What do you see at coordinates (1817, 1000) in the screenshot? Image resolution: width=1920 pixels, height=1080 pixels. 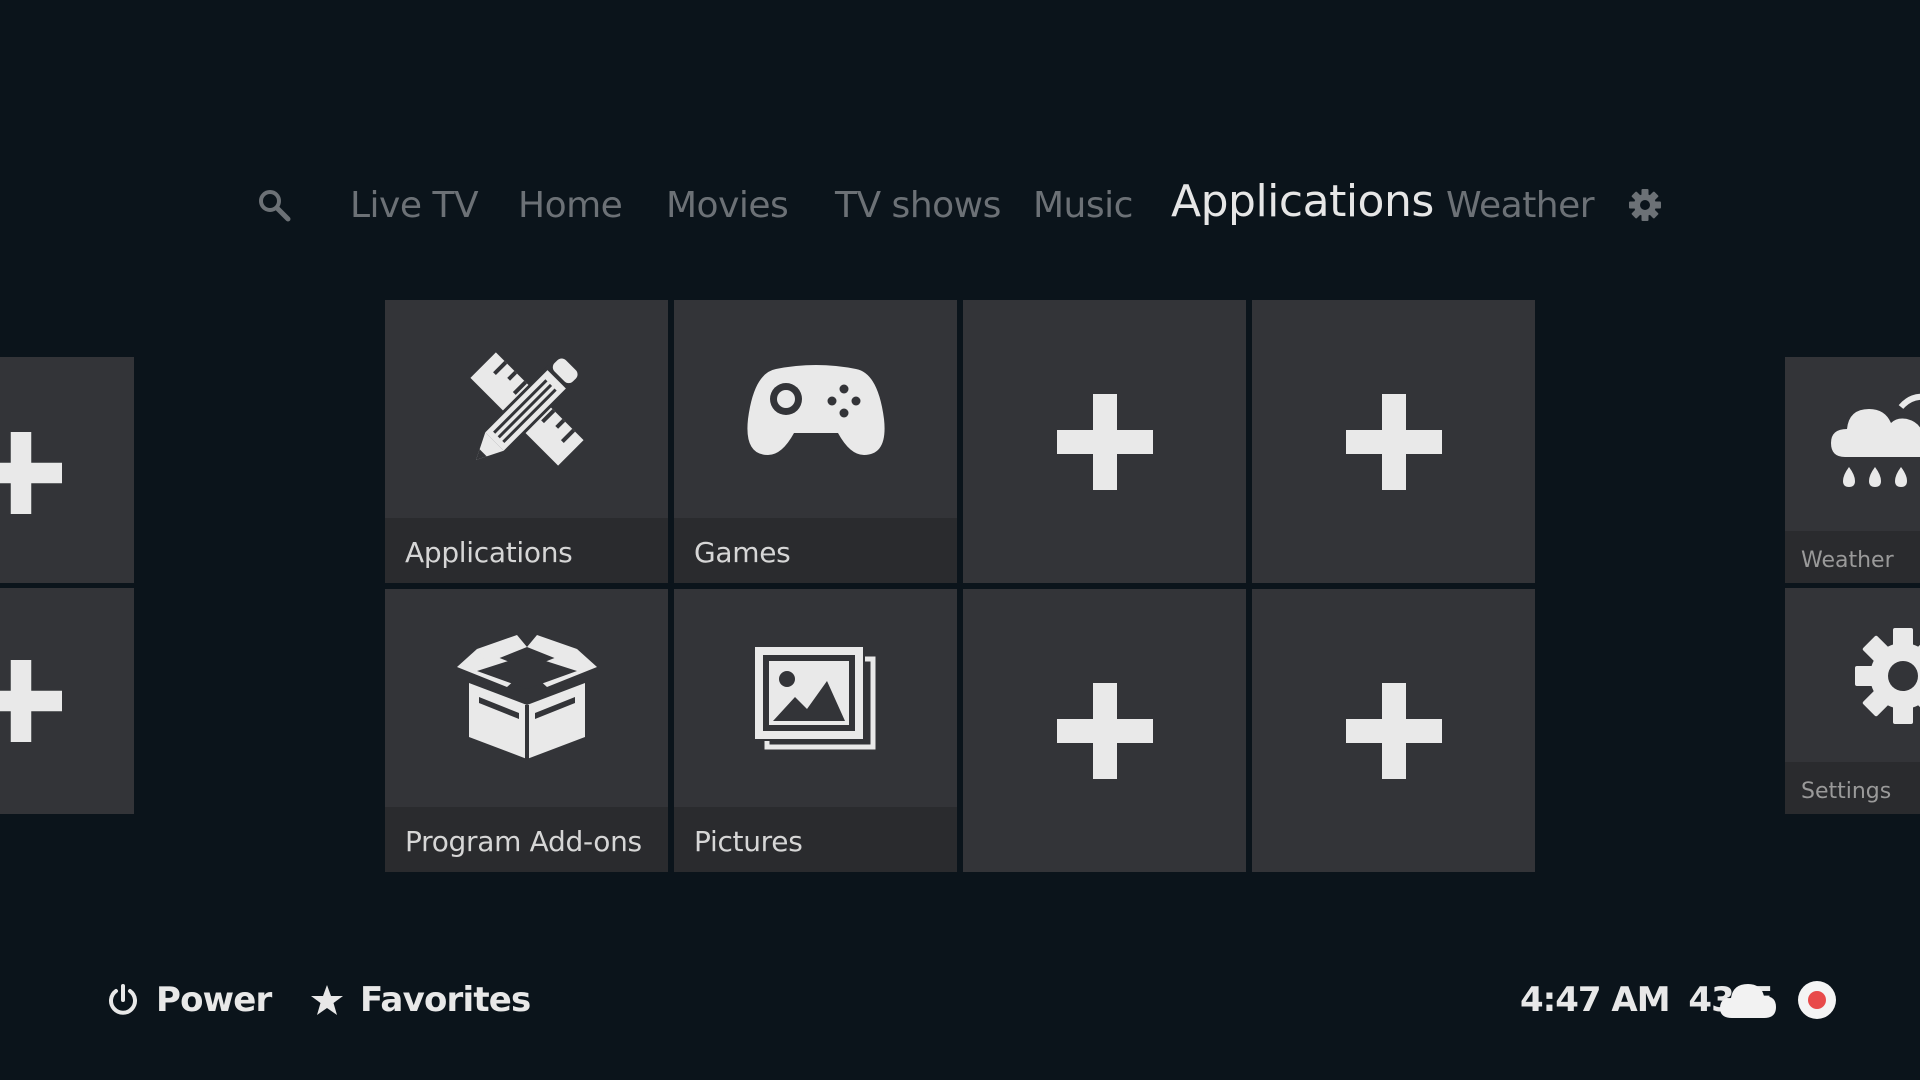 I see `record-indicator-icon` at bounding box center [1817, 1000].